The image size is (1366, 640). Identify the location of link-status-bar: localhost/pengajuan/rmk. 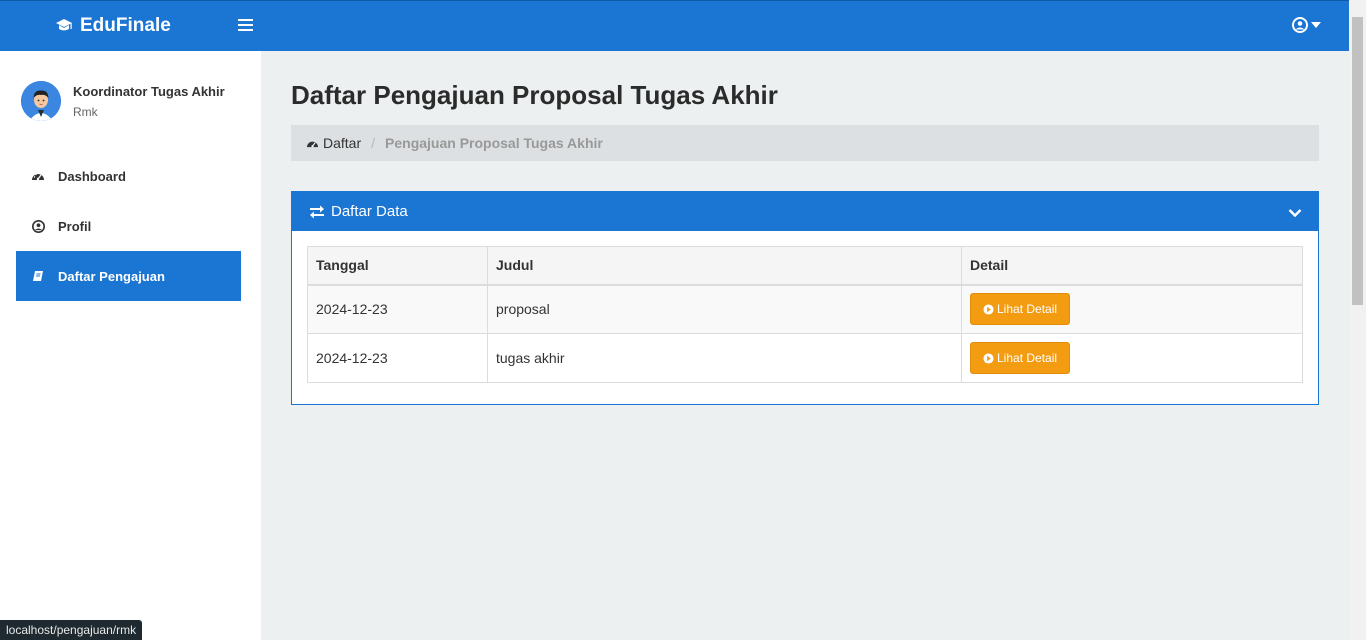
(71, 630).